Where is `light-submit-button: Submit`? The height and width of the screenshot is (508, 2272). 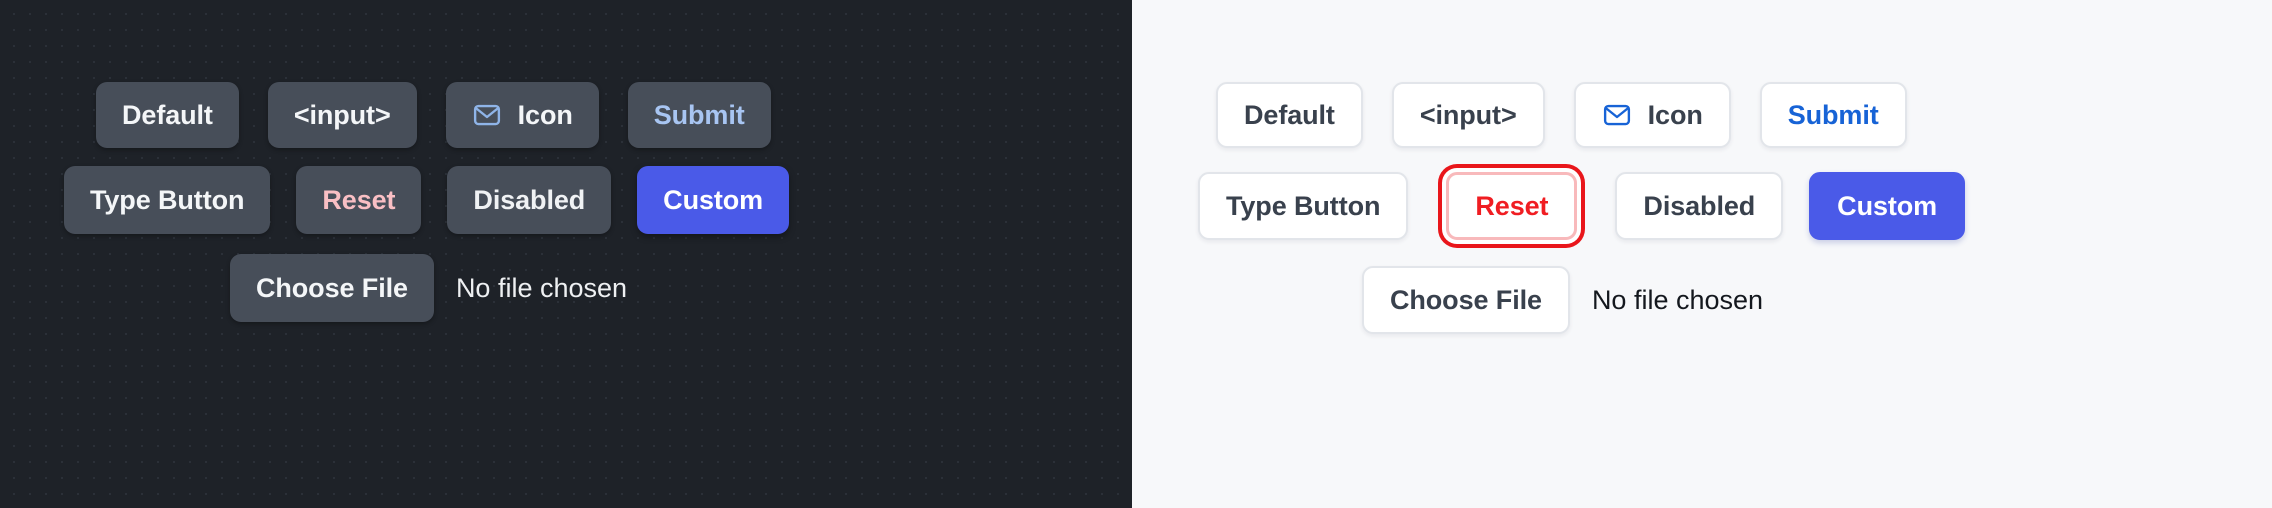 light-submit-button: Submit is located at coordinates (1833, 115).